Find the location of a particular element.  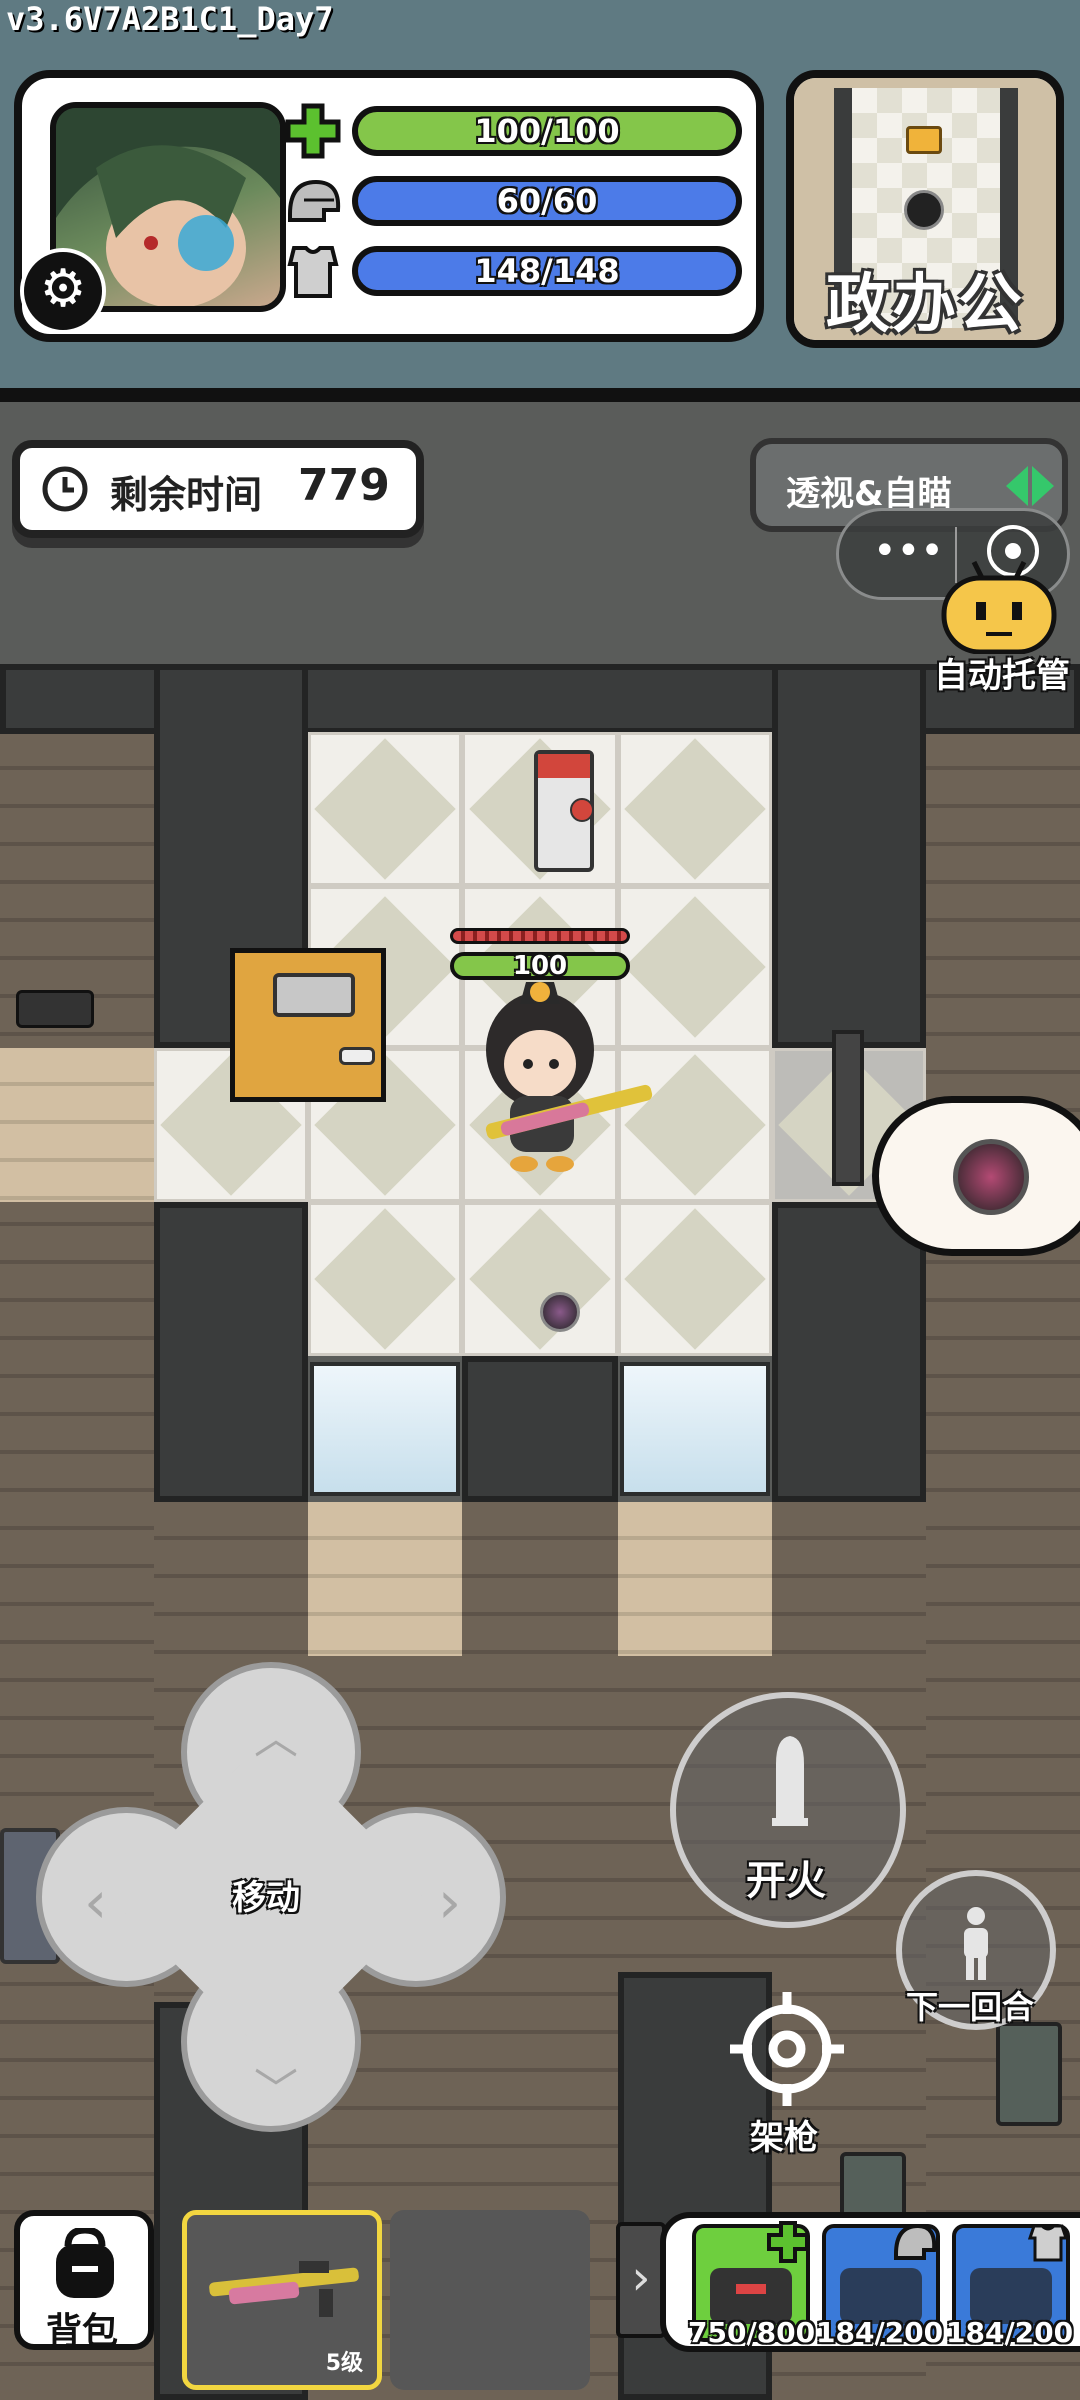

remaining-time-panel: 剩余时间 779 is located at coordinates (218, 489).